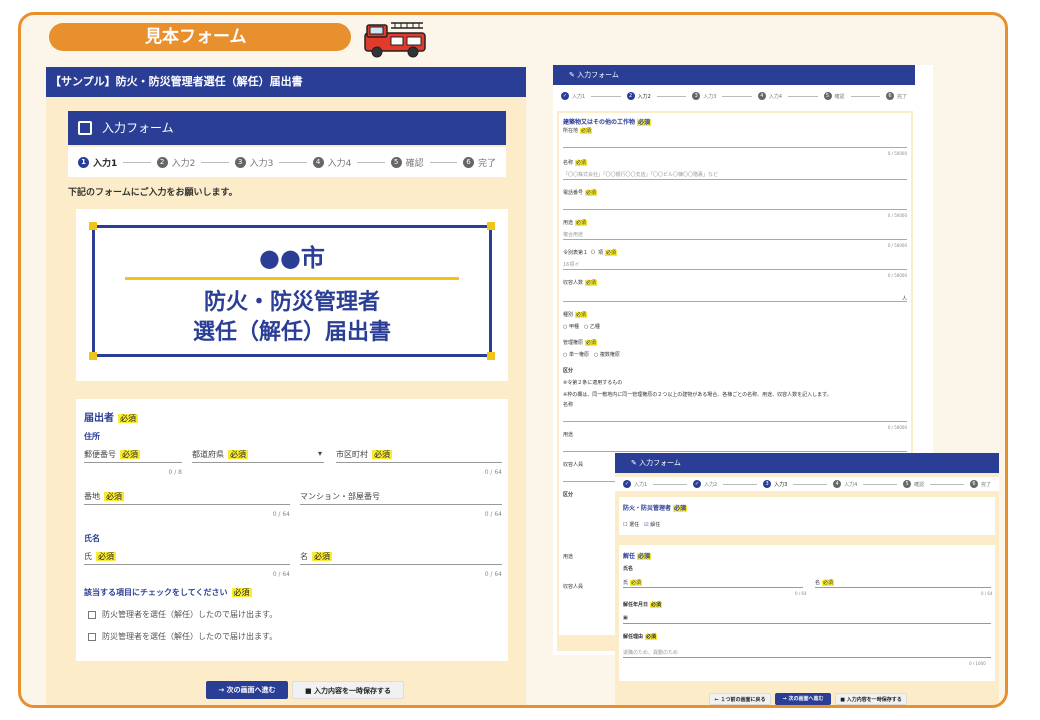  I want to click on type-label: 種別 必須, so click(575, 315).